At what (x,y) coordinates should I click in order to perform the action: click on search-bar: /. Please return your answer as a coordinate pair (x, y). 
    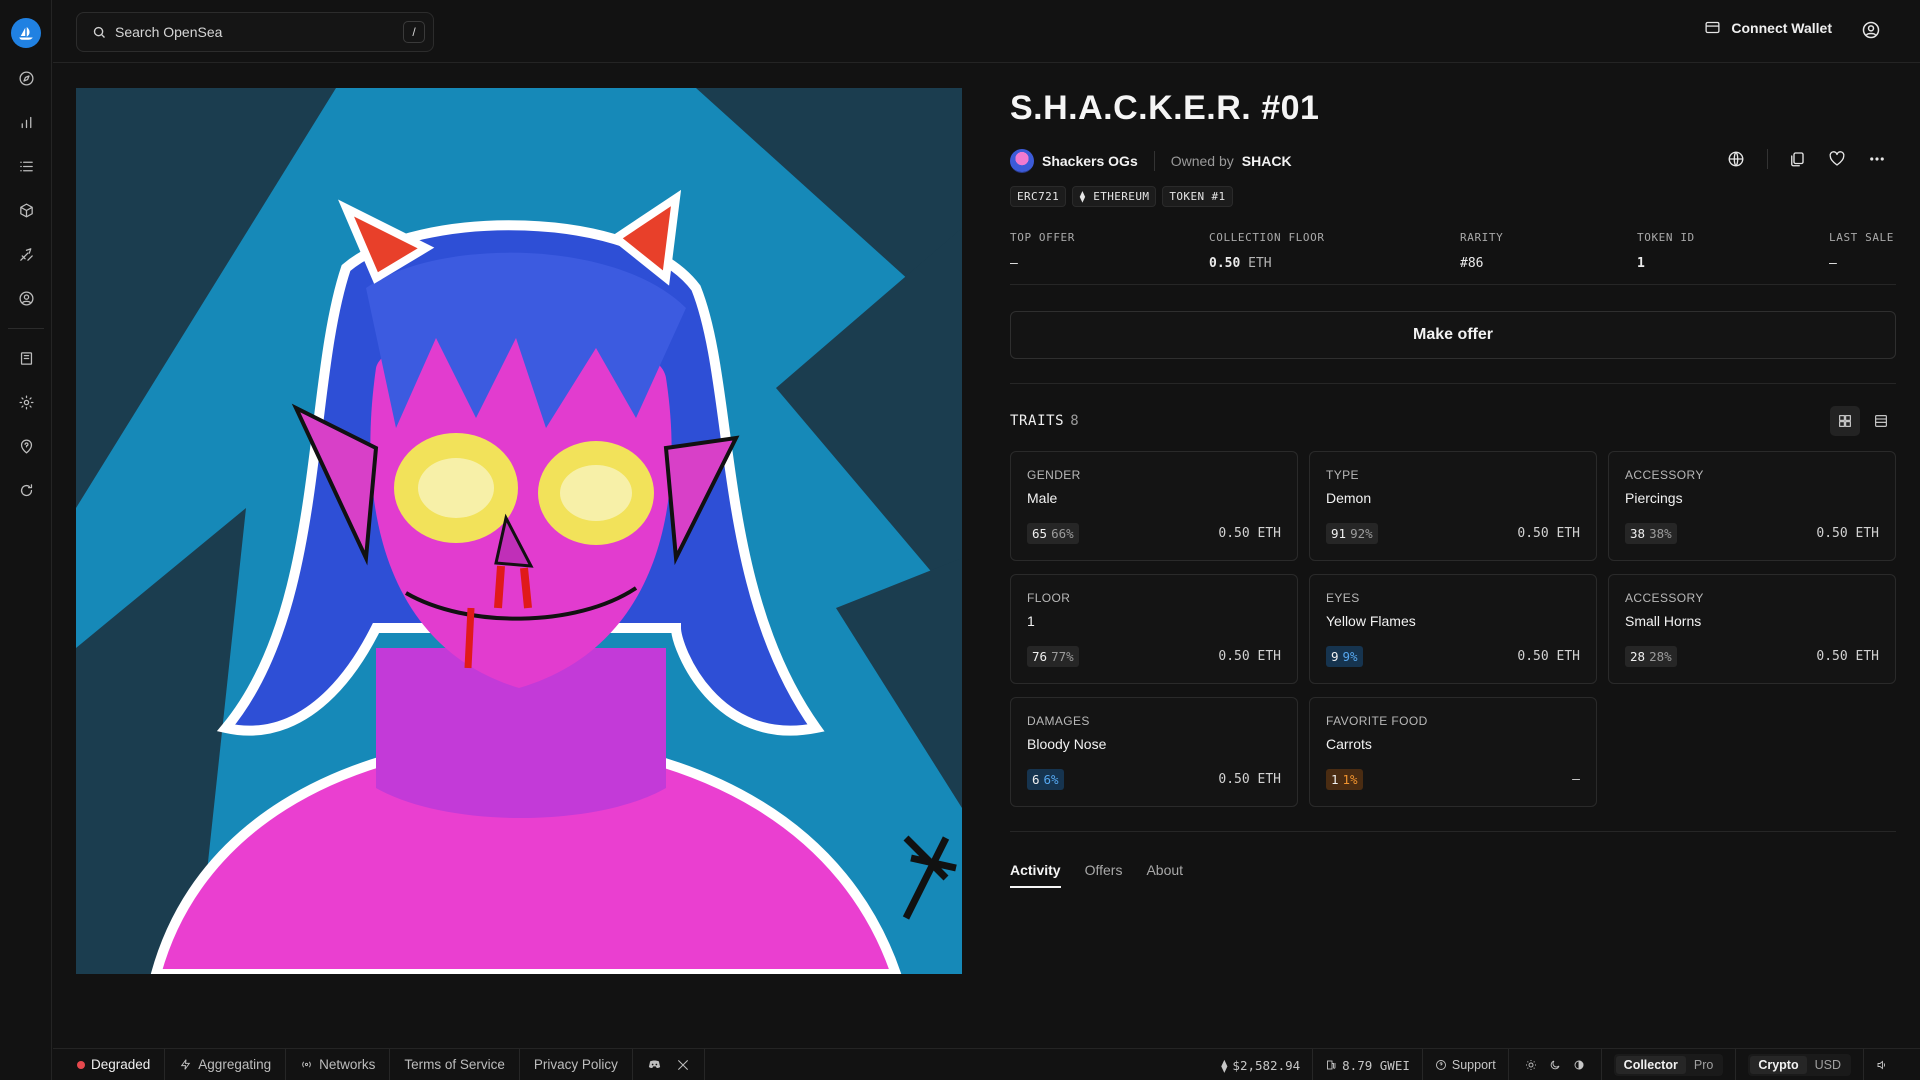
    Looking at the image, I should click on (255, 32).